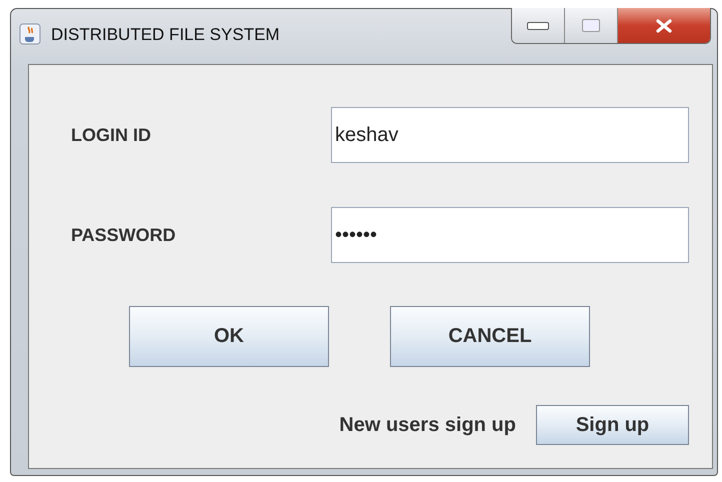 The image size is (722, 482). Describe the element at coordinates (490, 336) in the screenshot. I see `dialog-button: CANCEL` at that location.